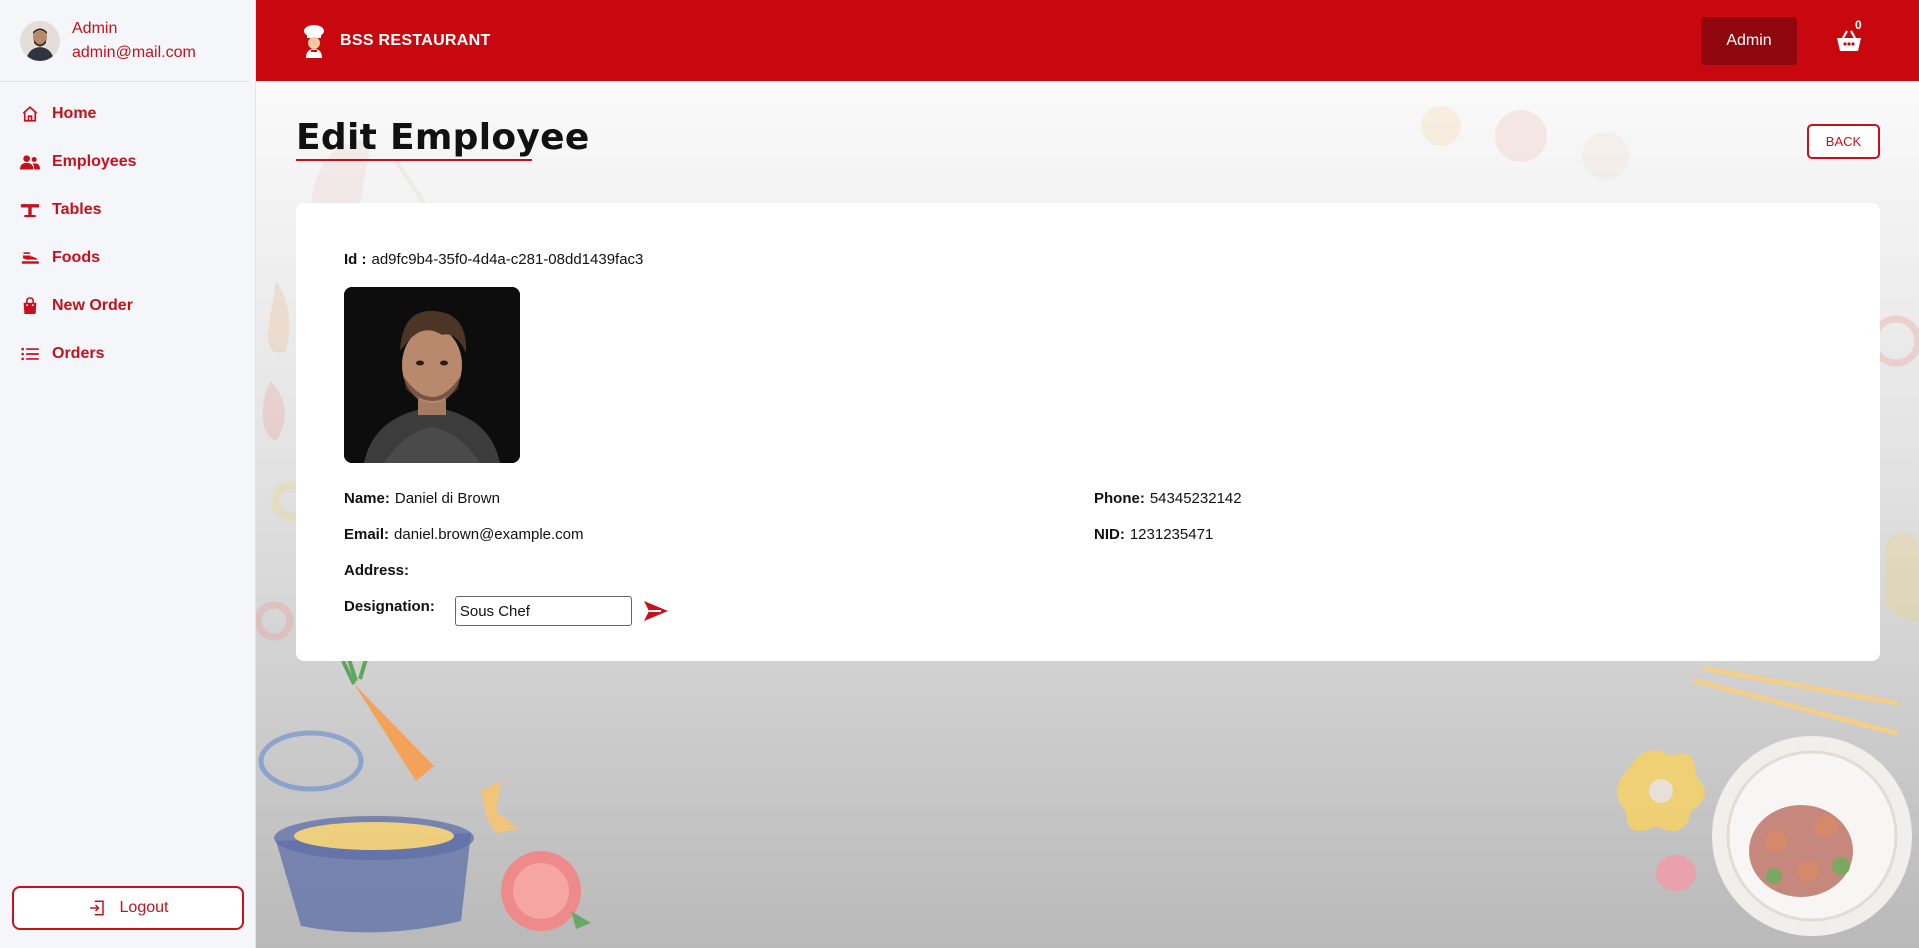  I want to click on nid-value: 1231235471, so click(1171, 534).